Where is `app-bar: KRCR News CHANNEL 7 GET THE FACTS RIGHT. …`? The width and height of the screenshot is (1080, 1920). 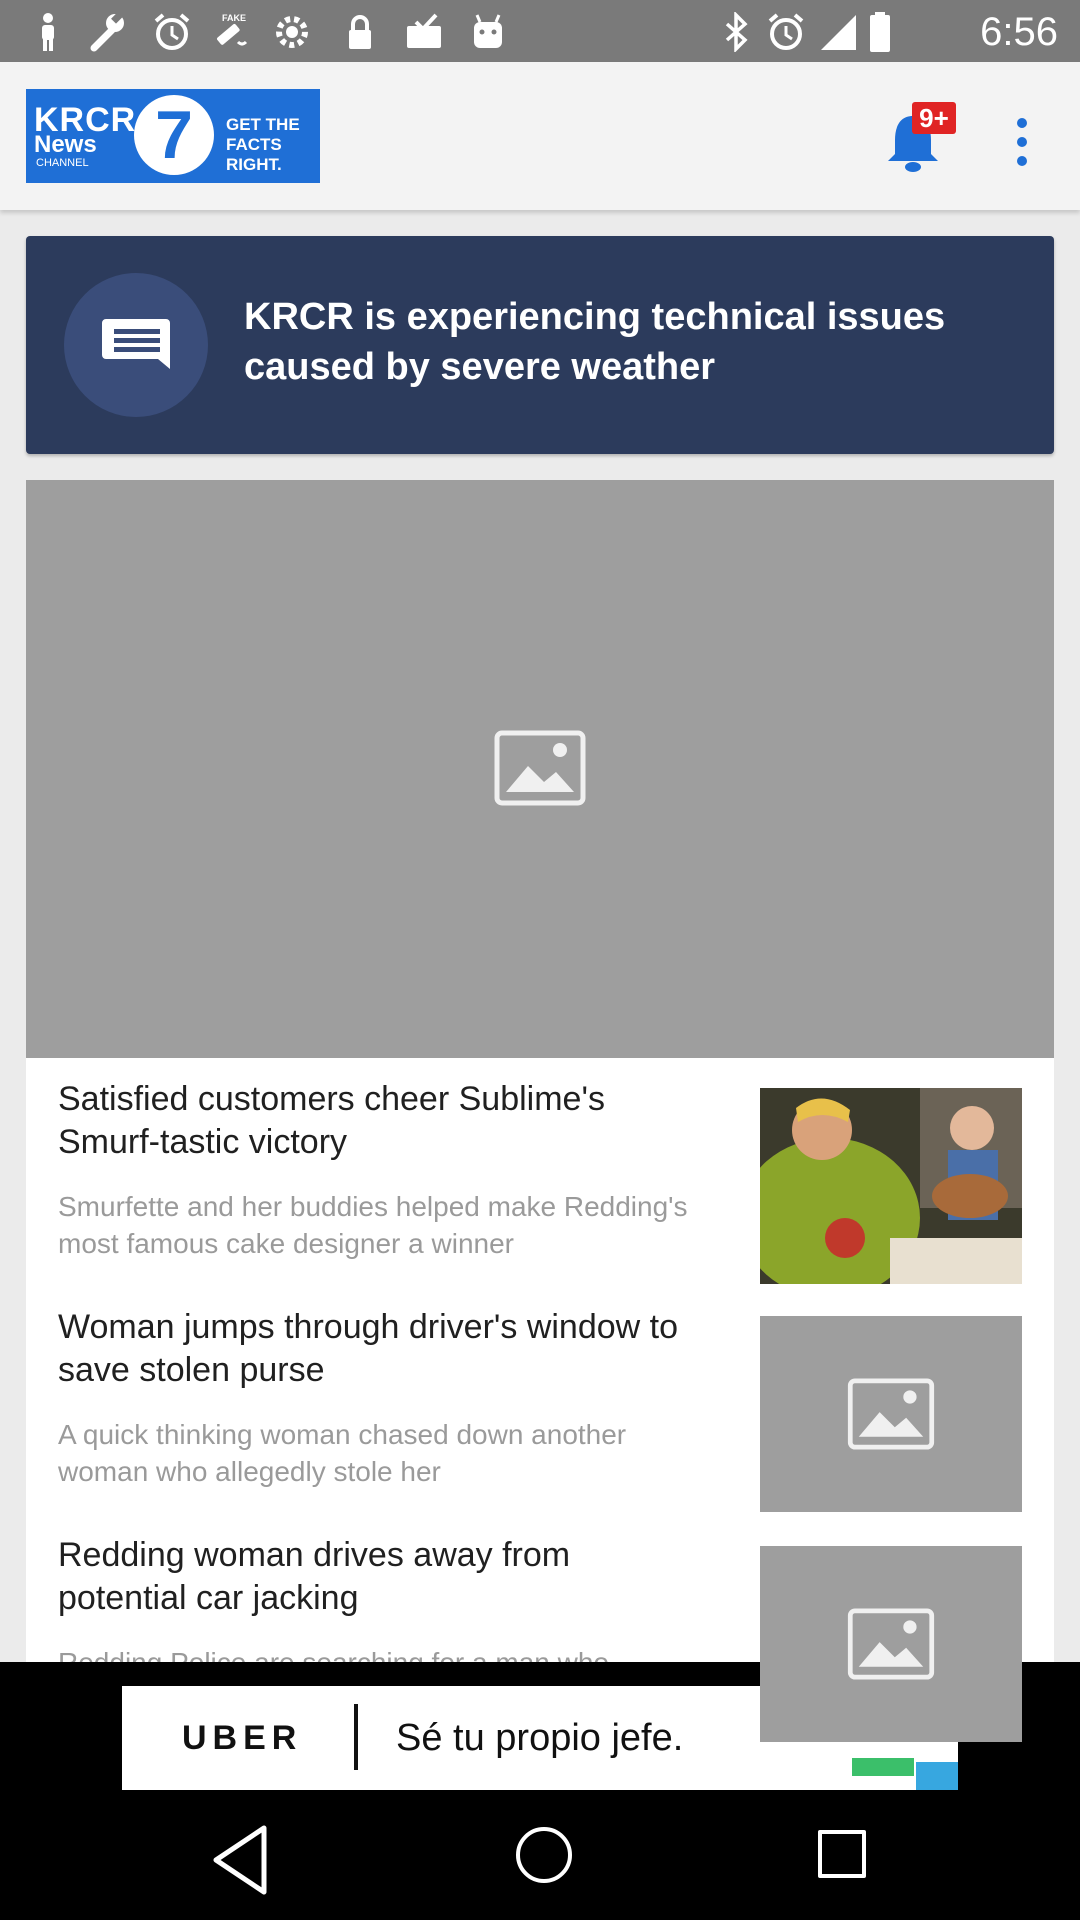
app-bar: KRCR News CHANNEL 7 GET THE FACTS RIGHT. … is located at coordinates (540, 136).